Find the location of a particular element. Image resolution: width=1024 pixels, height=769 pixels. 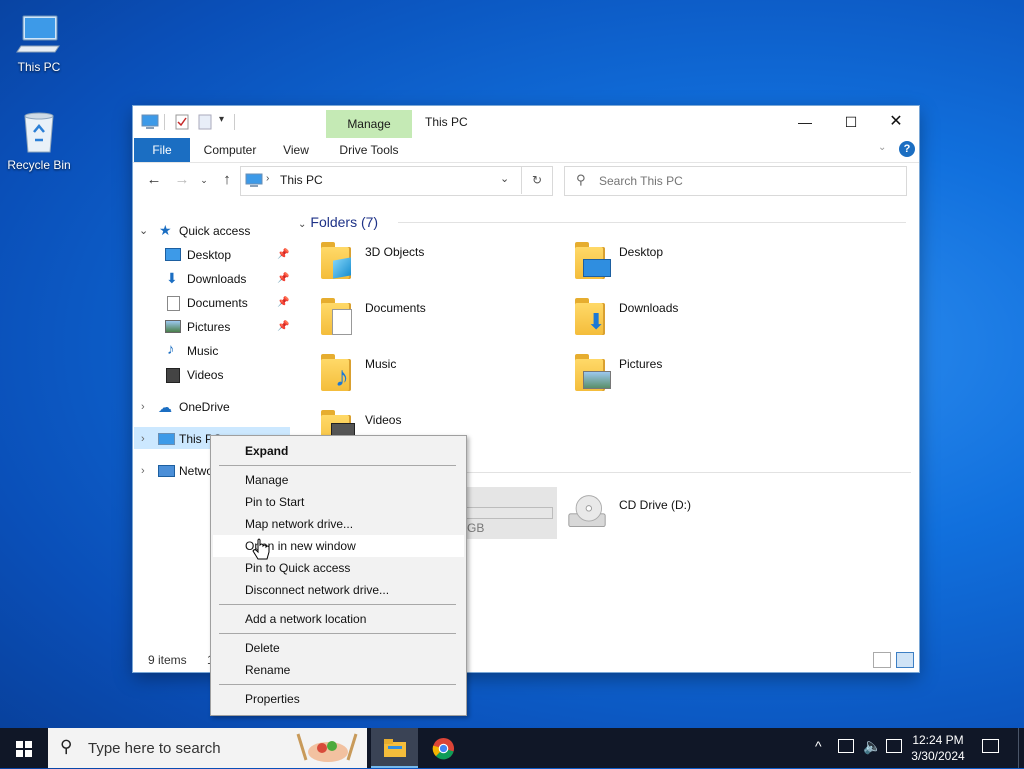

tab-computer: Computer is located at coordinates (230, 150).